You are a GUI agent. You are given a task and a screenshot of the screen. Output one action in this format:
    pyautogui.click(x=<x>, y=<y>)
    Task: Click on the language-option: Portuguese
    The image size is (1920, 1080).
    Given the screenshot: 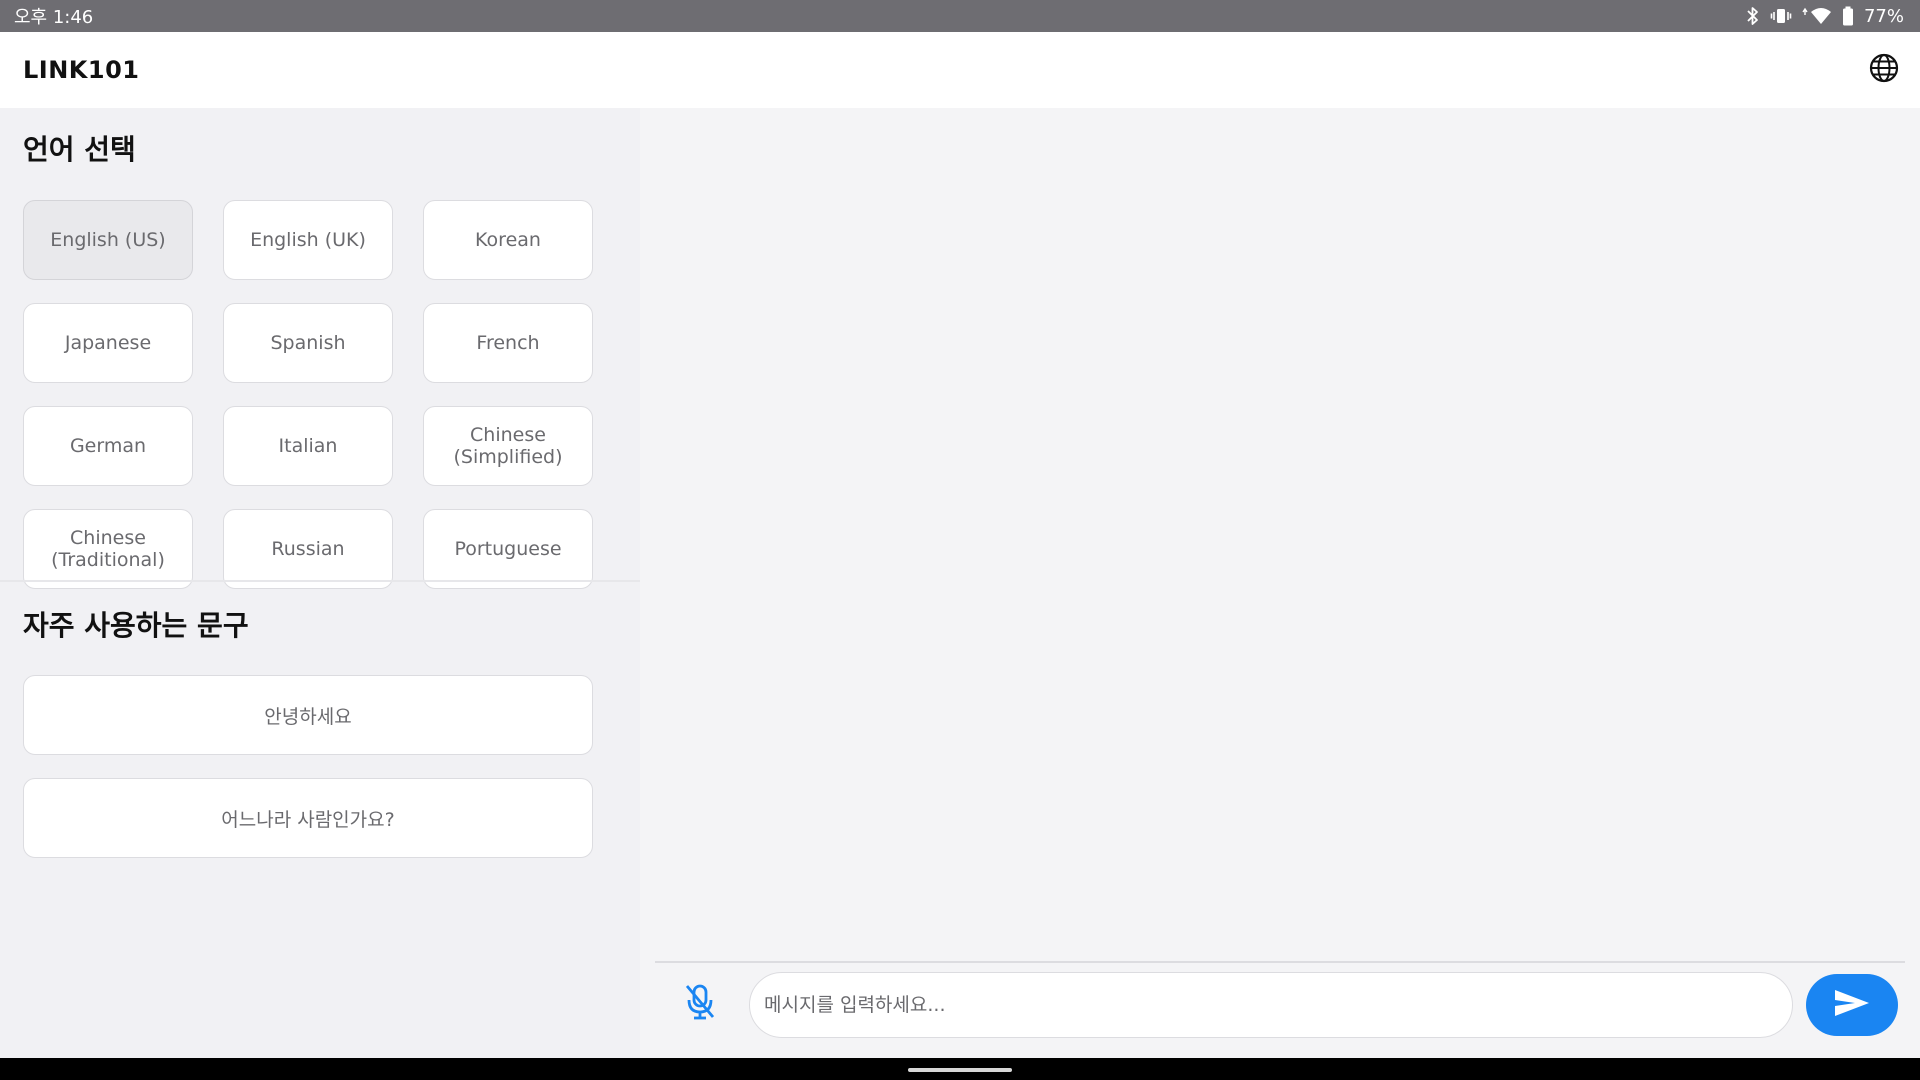 What is the action you would take?
    pyautogui.click(x=508, y=549)
    